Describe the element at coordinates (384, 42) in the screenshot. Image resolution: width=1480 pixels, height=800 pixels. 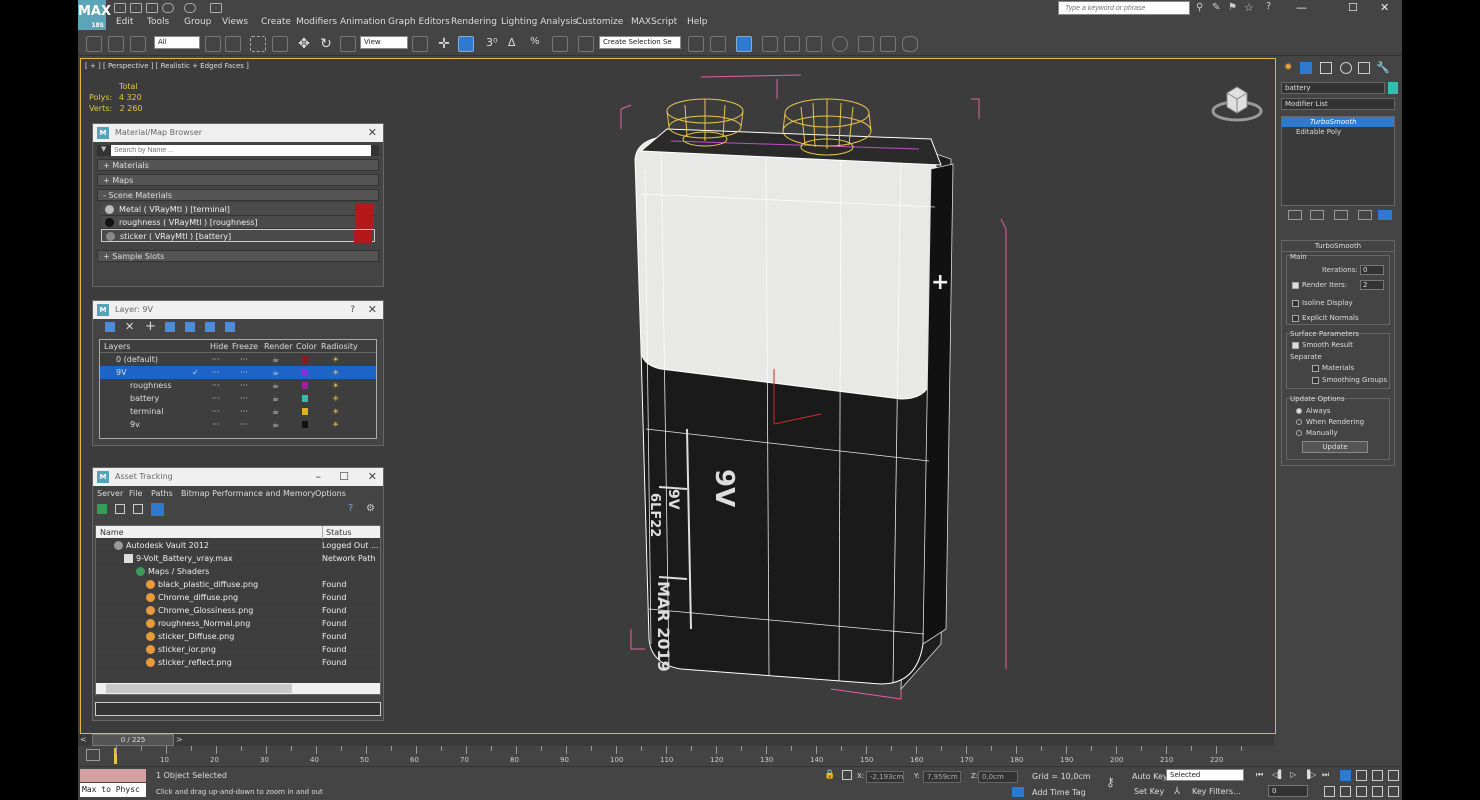
I see `ref-coord-dropdown: View` at that location.